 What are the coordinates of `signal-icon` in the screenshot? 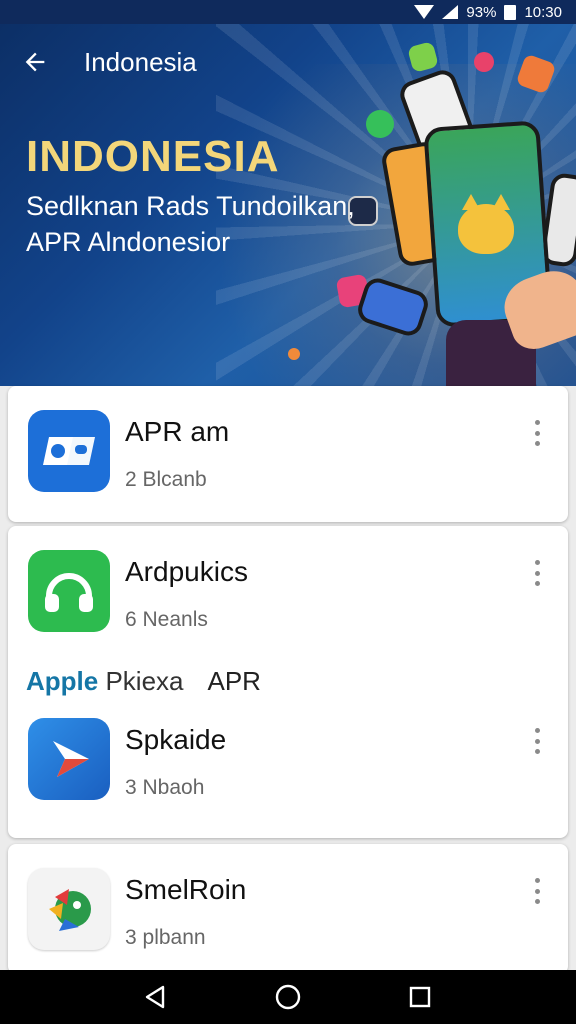 It's located at (450, 12).